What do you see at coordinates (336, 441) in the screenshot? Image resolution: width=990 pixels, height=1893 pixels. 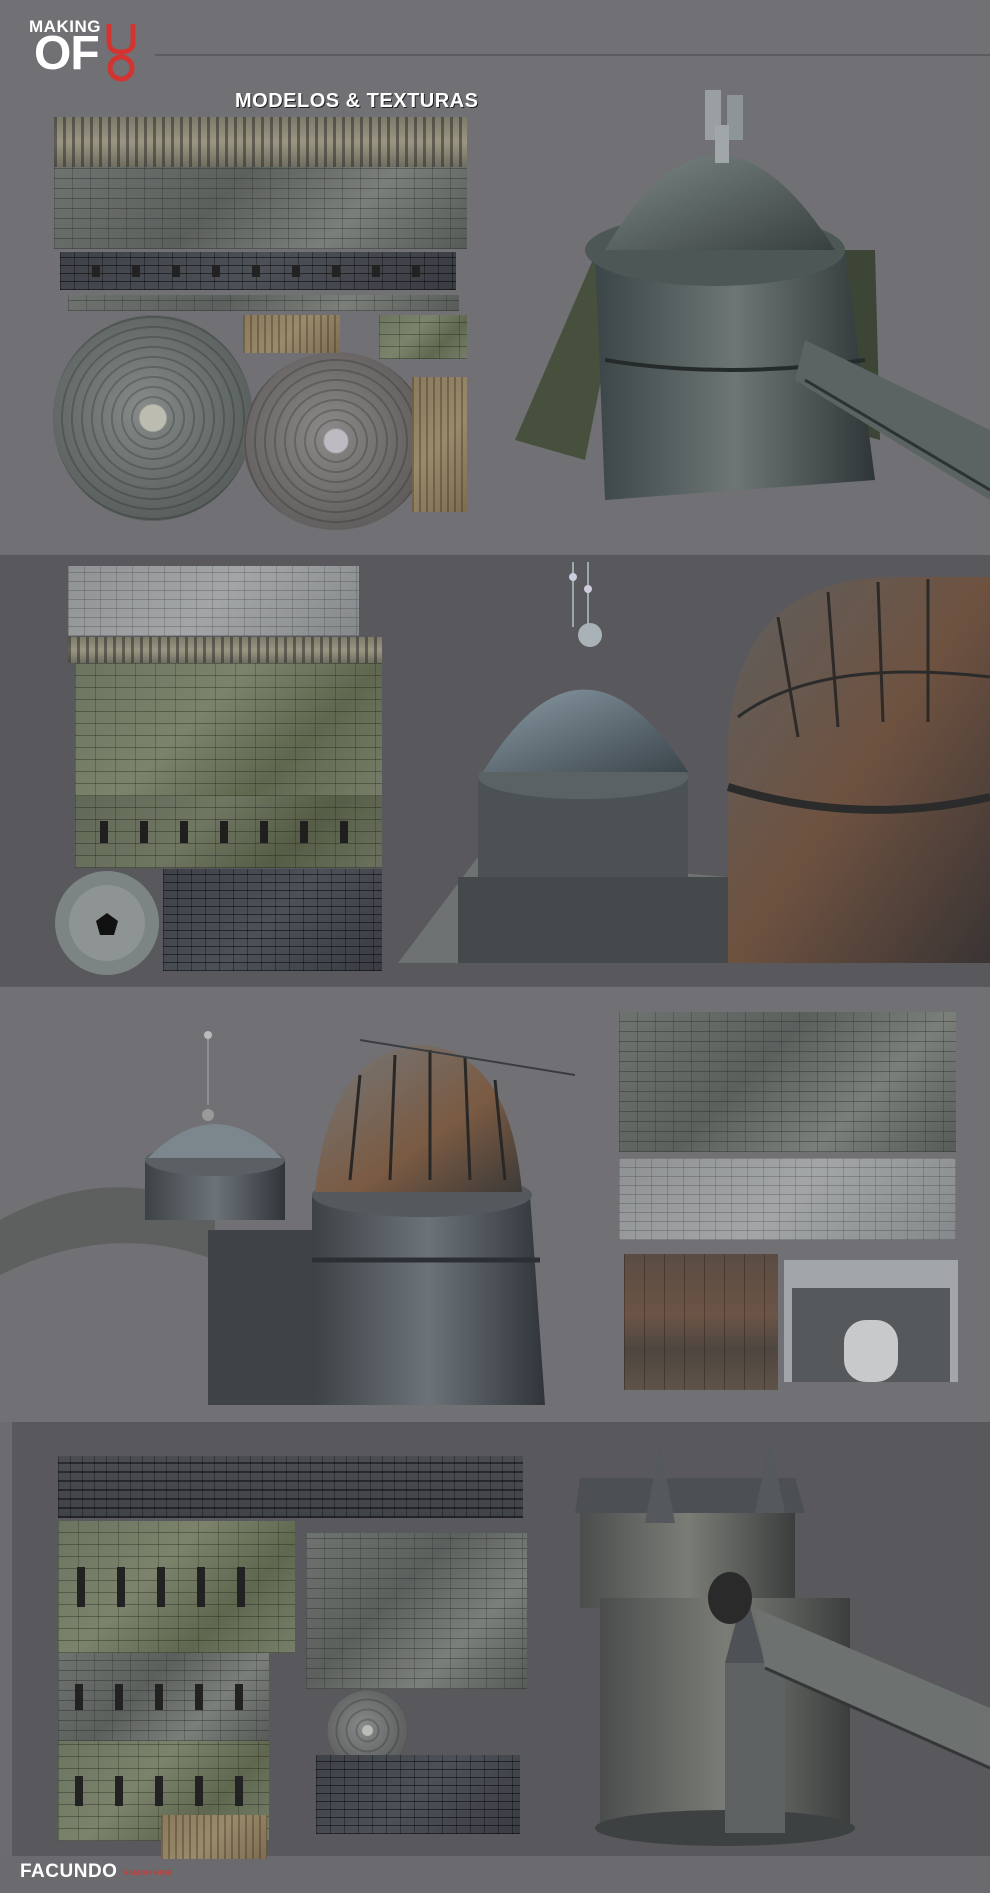 I see `texture-roof-disc` at bounding box center [336, 441].